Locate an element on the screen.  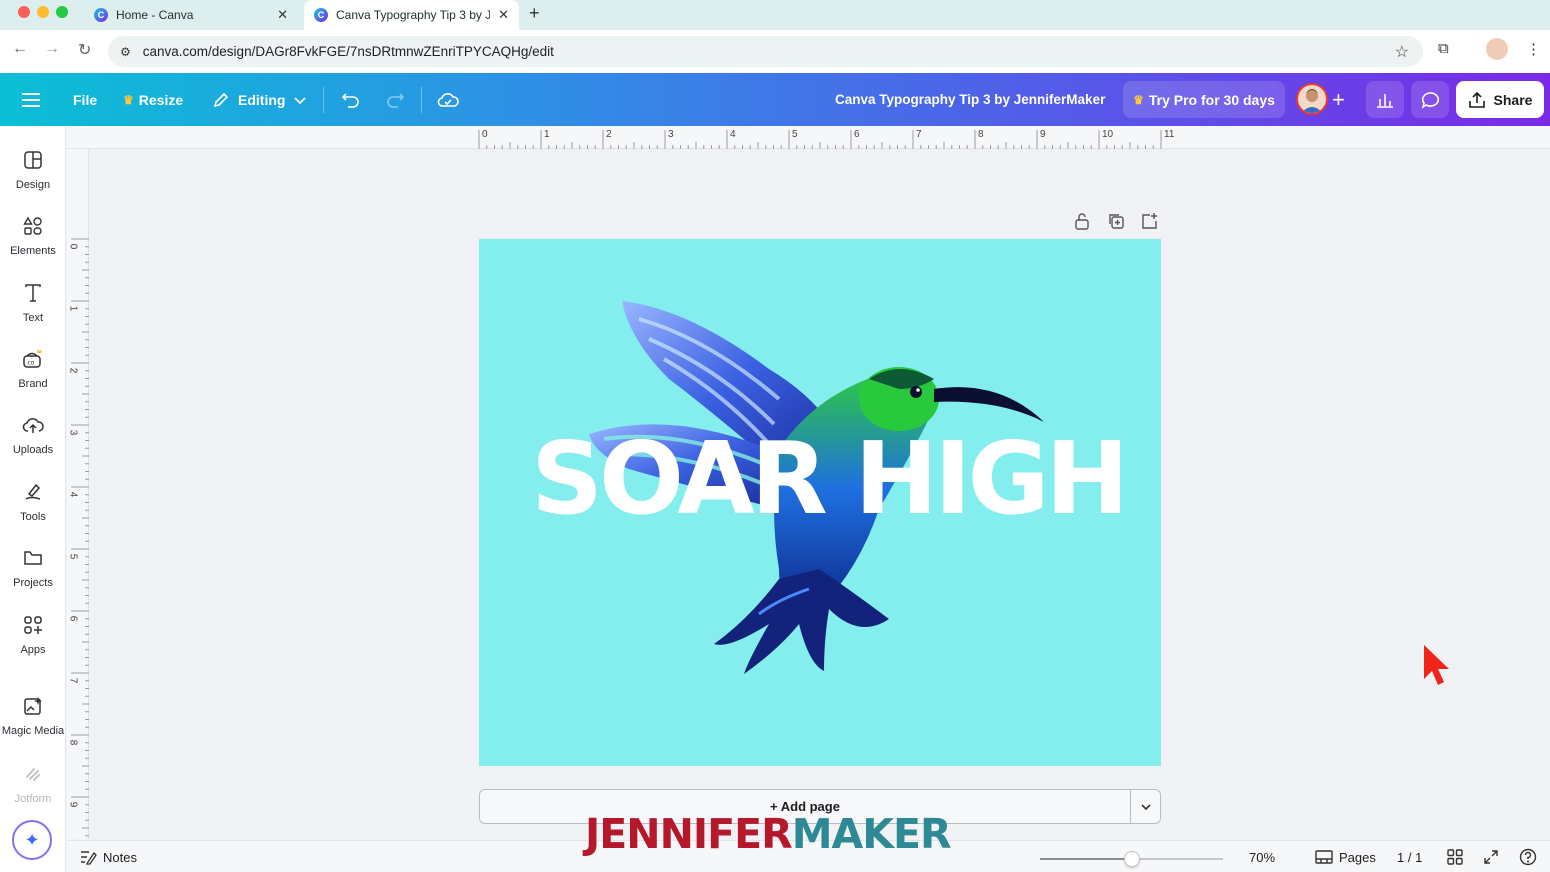
notes-button: Notes is located at coordinates (108, 856).